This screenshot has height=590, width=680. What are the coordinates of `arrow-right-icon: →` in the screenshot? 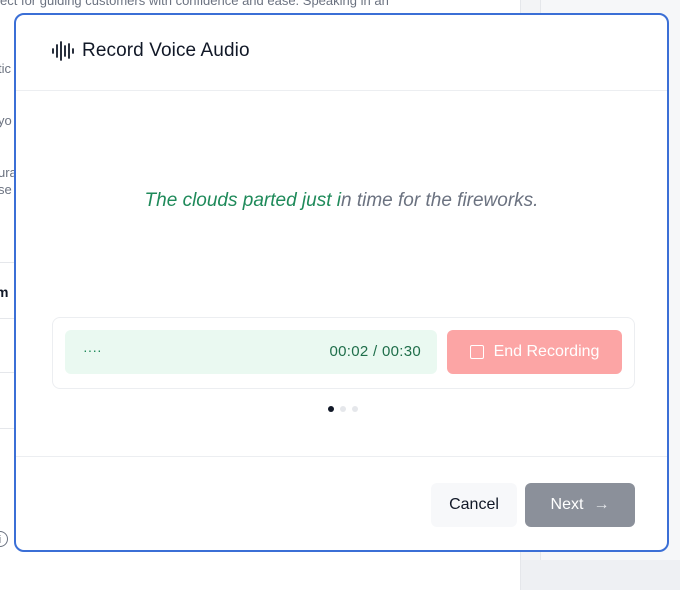 It's located at (601, 504).